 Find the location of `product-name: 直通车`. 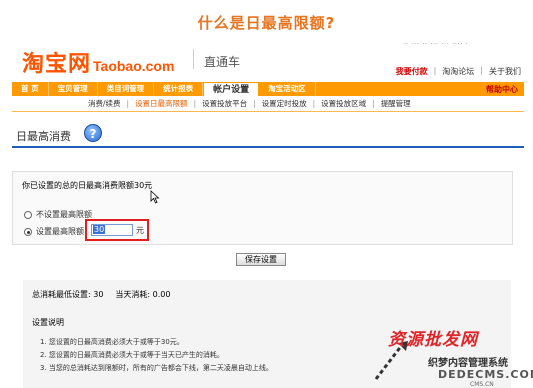

product-name: 直通车 is located at coordinates (222, 62).